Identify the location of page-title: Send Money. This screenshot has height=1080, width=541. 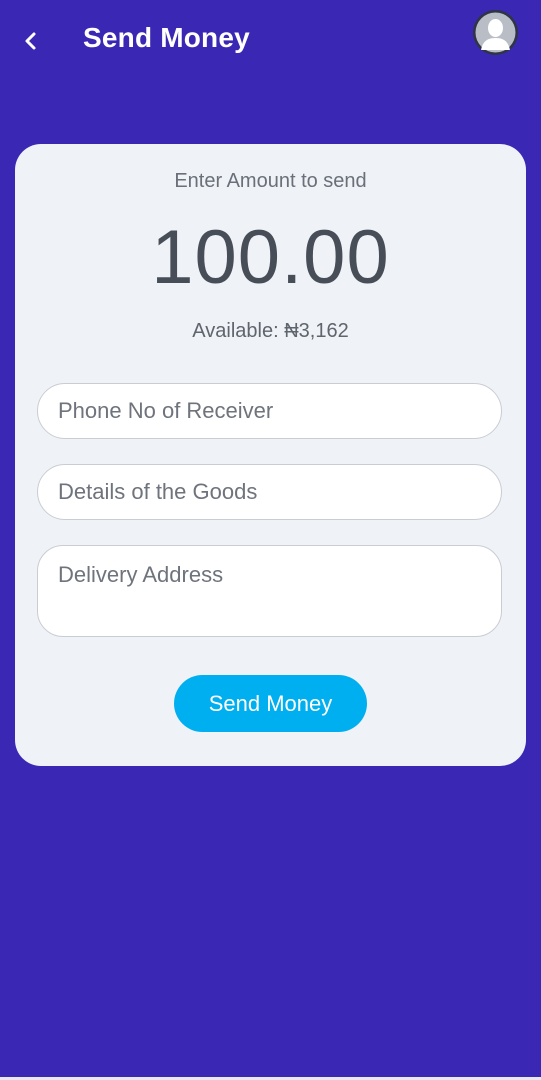
(166, 37).